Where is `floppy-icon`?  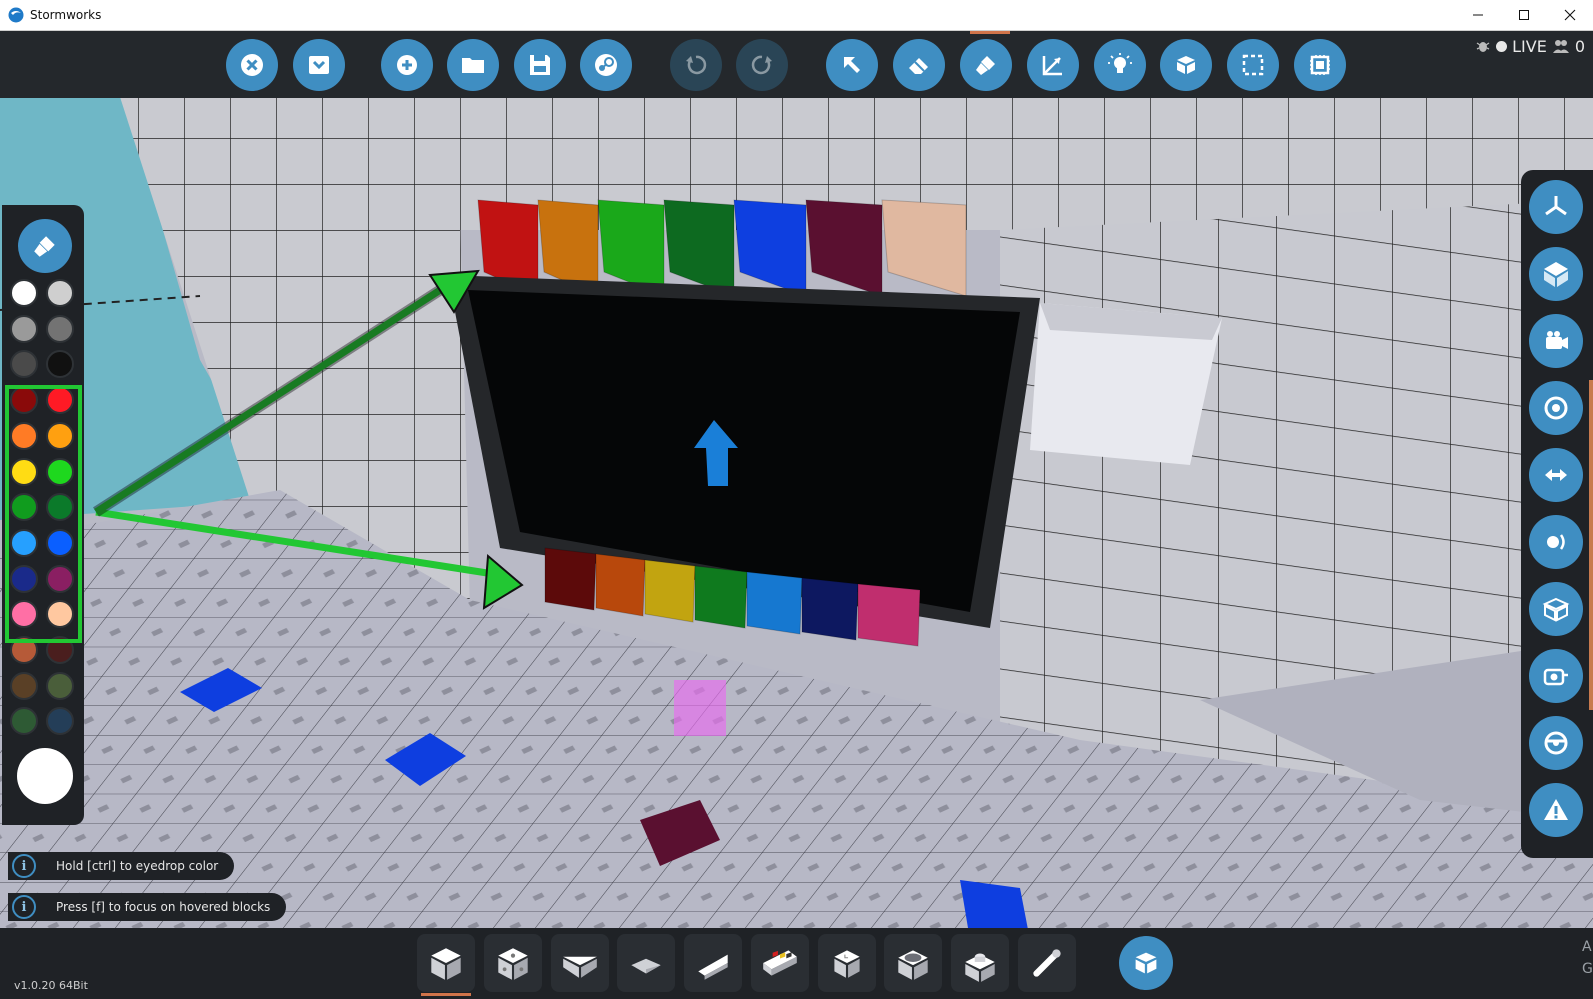 floppy-icon is located at coordinates (540, 65).